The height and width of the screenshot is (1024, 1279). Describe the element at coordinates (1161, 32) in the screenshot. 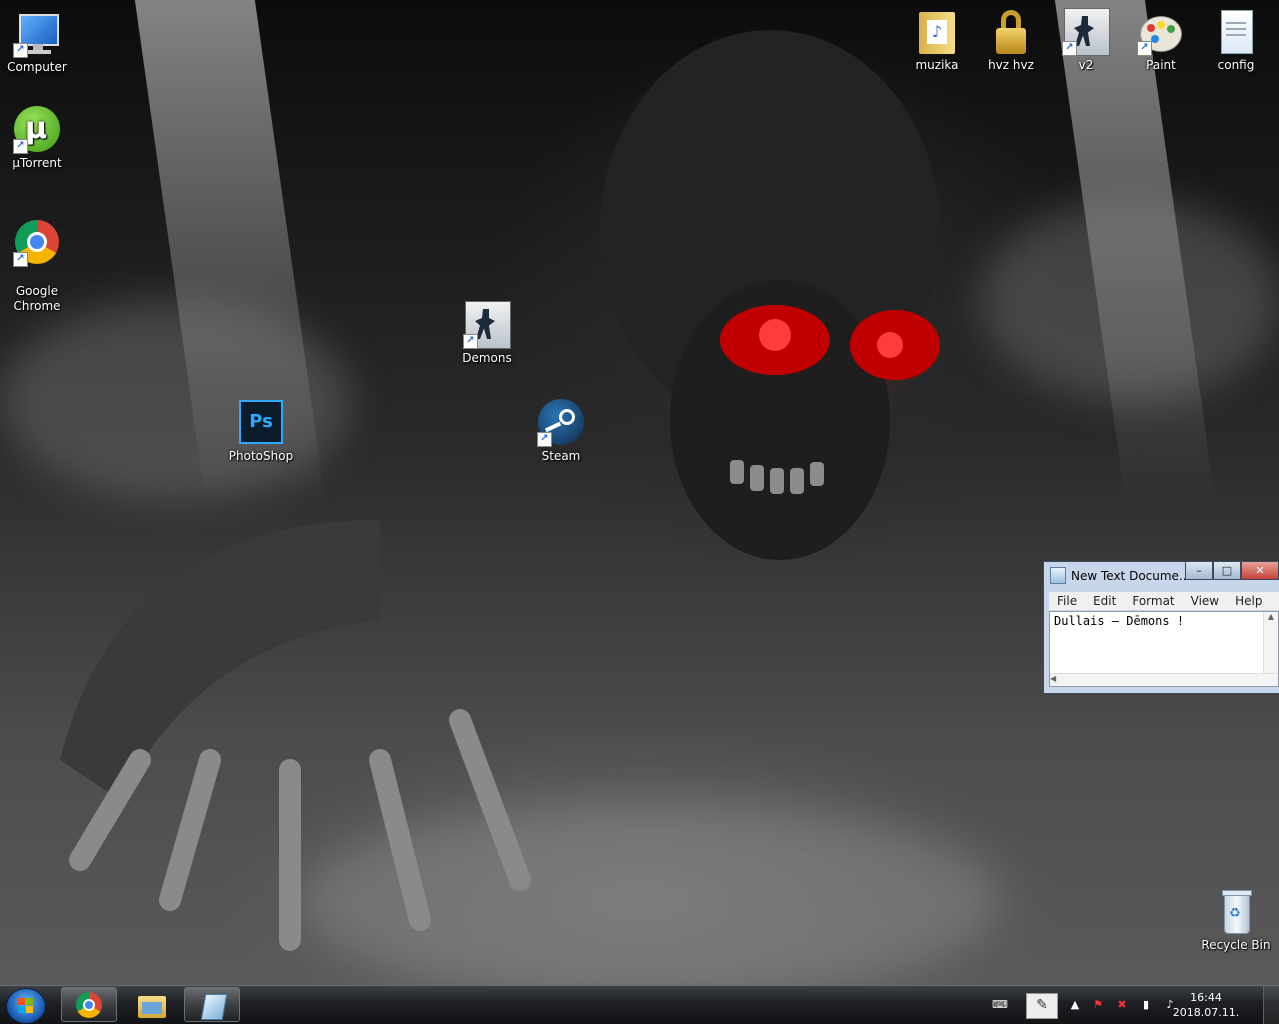

I see `paint-palette-icon: ↗` at that location.